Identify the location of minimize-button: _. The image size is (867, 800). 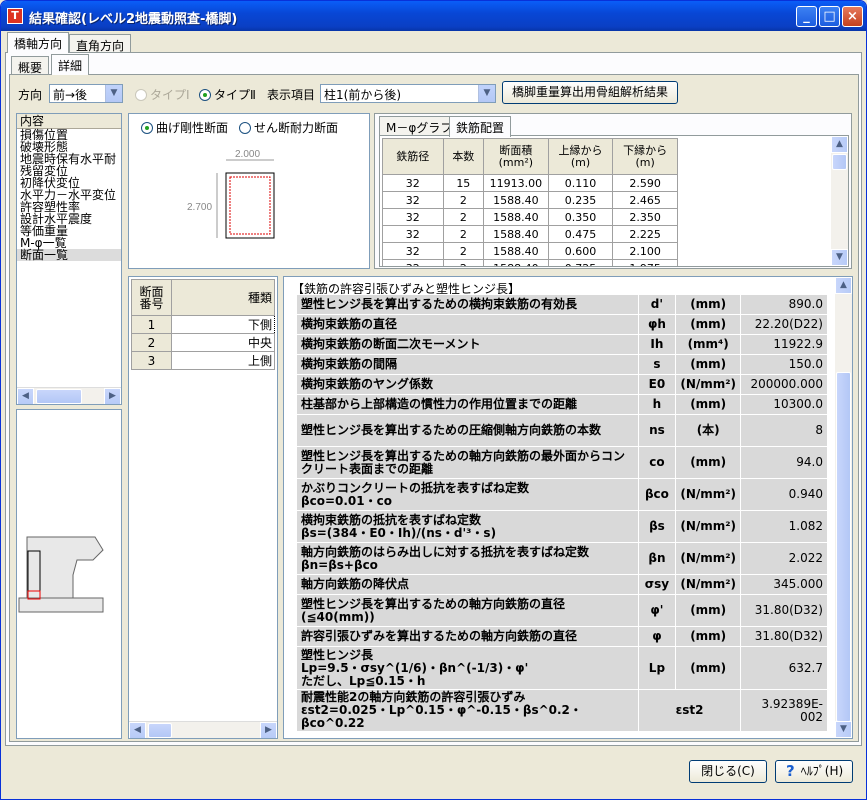
(806, 16).